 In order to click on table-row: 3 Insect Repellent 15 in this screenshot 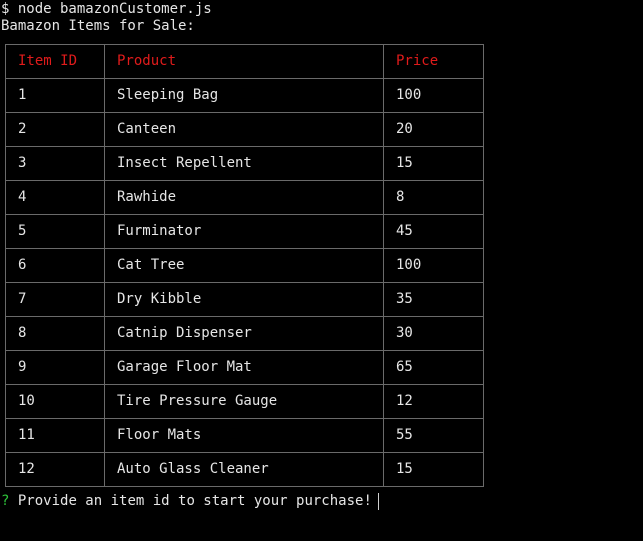, I will do `click(244, 163)`.